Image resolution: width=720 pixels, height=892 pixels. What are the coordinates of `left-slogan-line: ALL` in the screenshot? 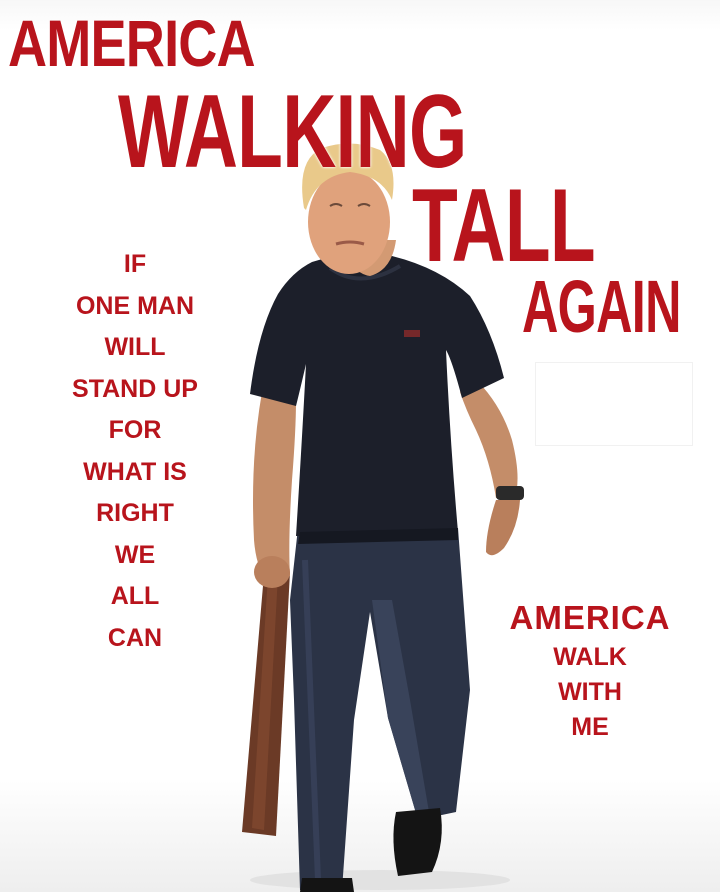 It's located at (135, 596).